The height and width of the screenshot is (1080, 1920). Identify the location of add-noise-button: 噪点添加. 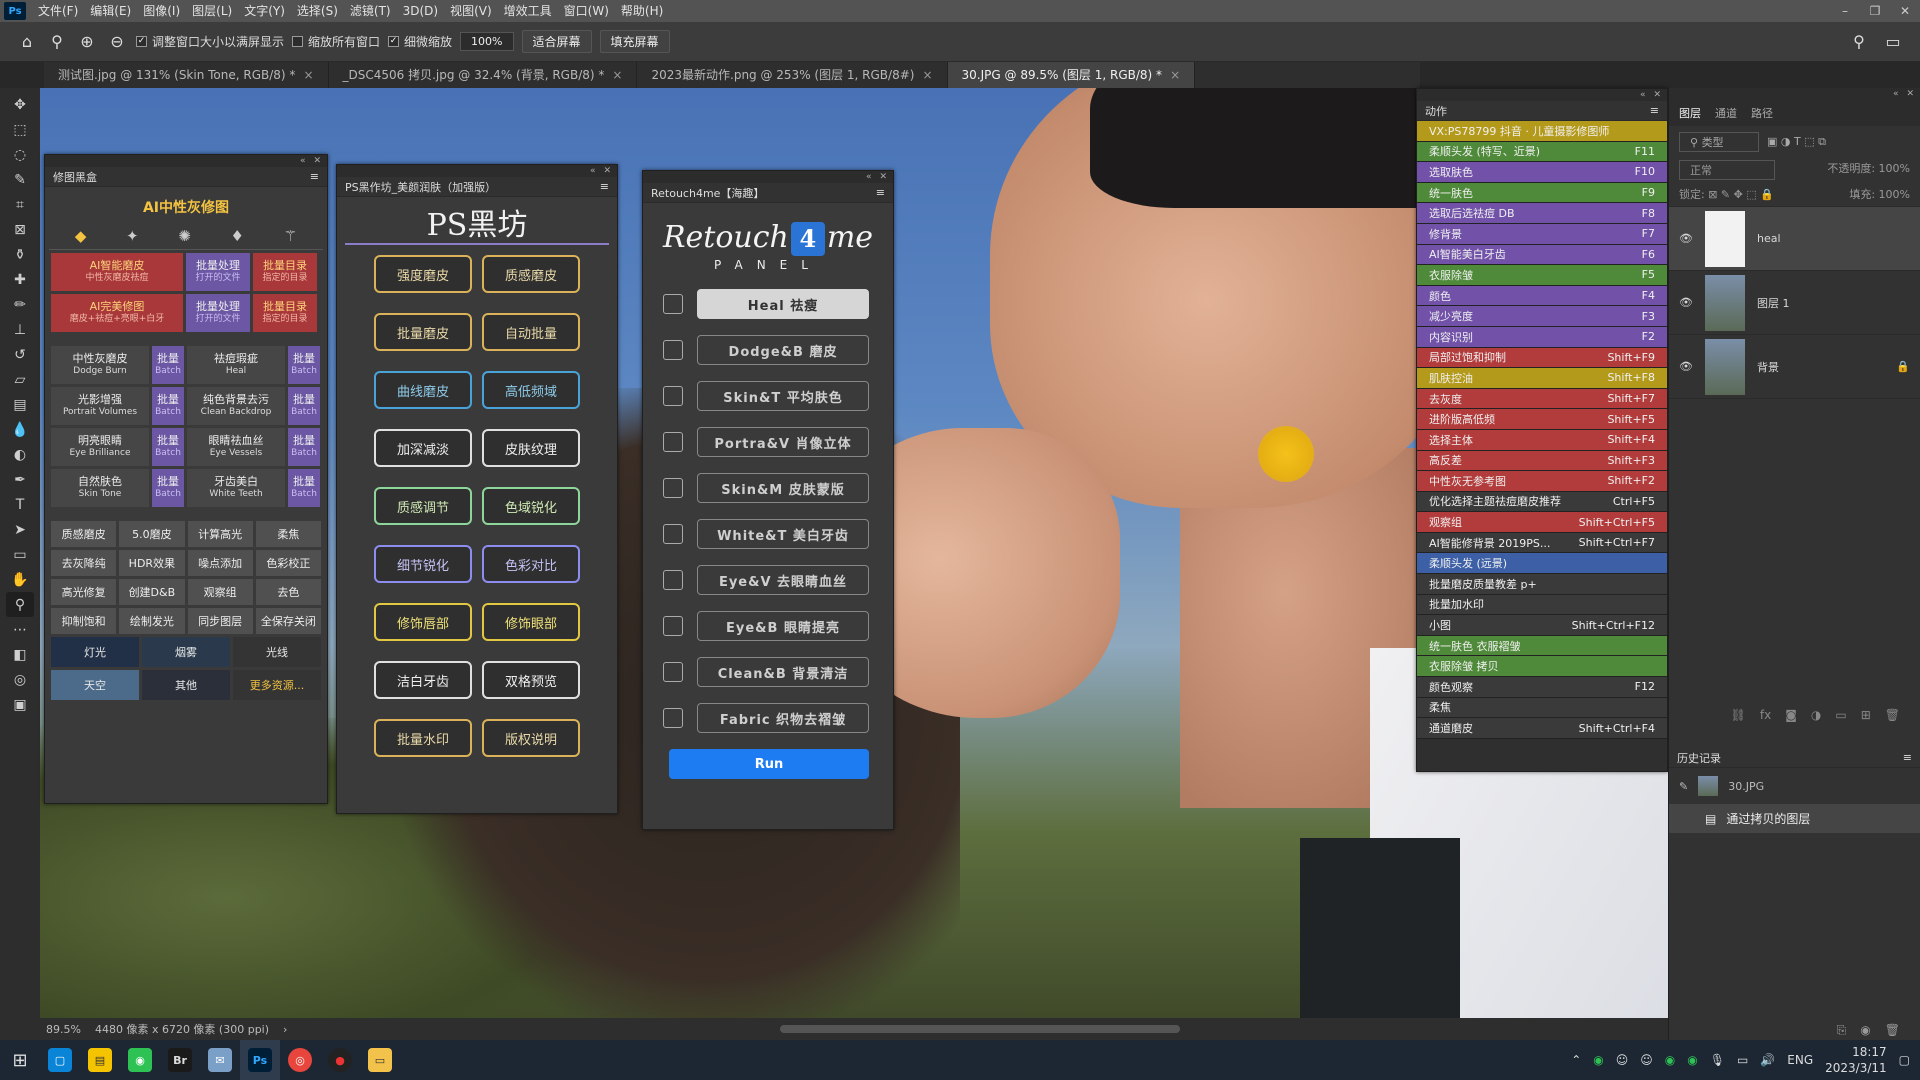
(220, 563).